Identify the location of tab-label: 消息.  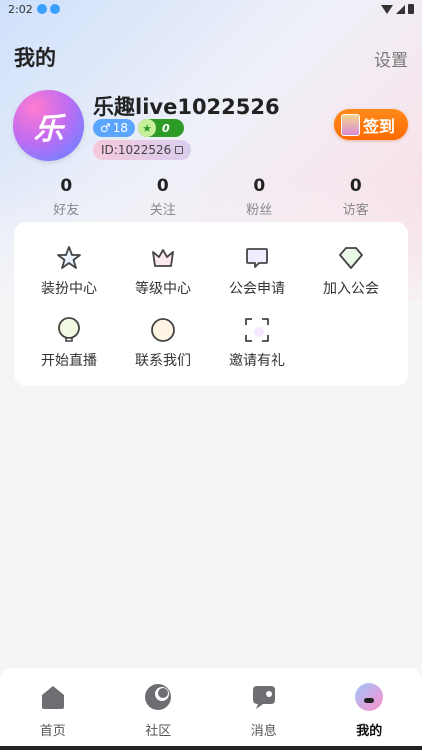
(263, 731).